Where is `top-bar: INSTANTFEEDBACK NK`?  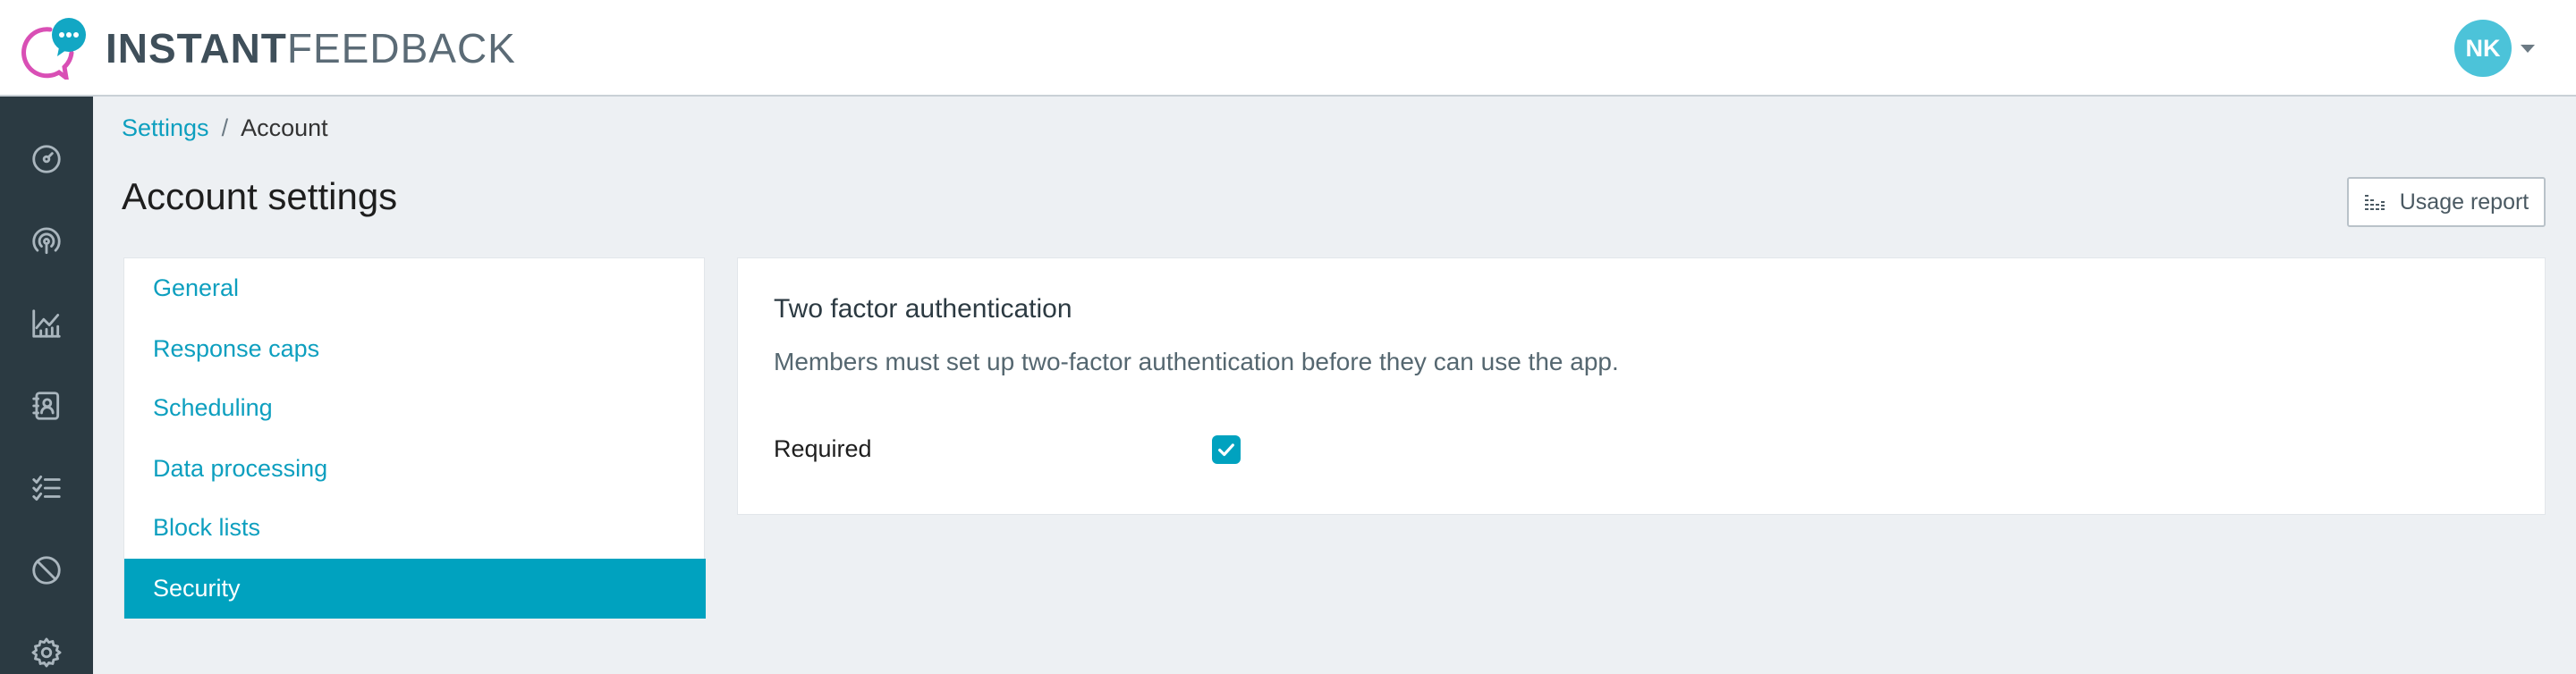
top-bar: INSTANTFEEDBACK NK is located at coordinates (1288, 48).